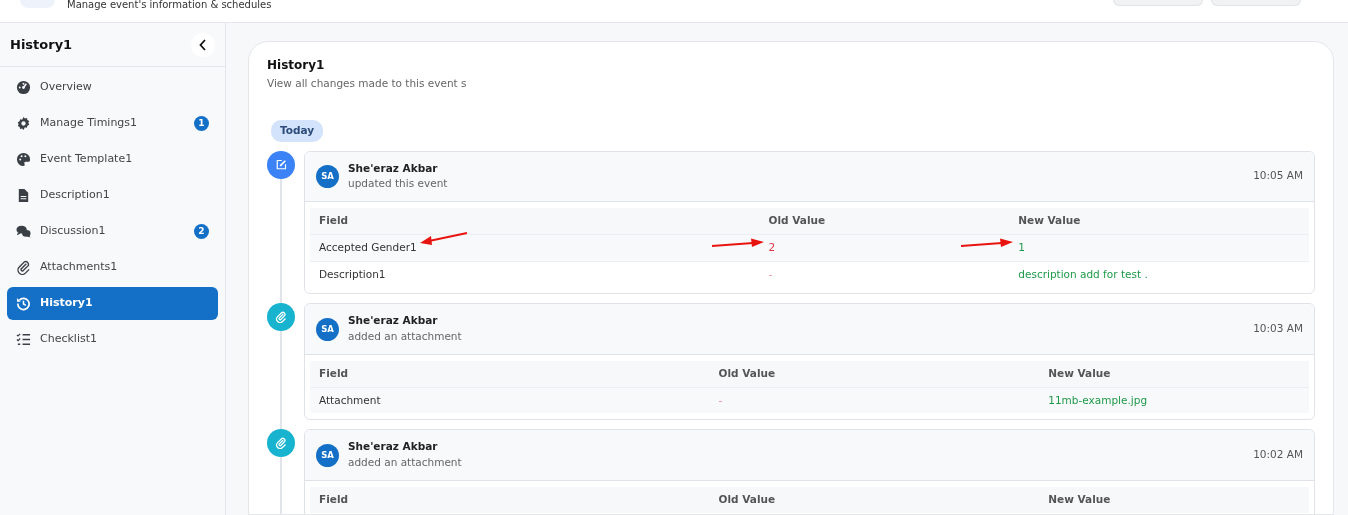 The image size is (1348, 515). Describe the element at coordinates (112, 339) in the screenshot. I see `sidebar-item: Checklist1` at that location.